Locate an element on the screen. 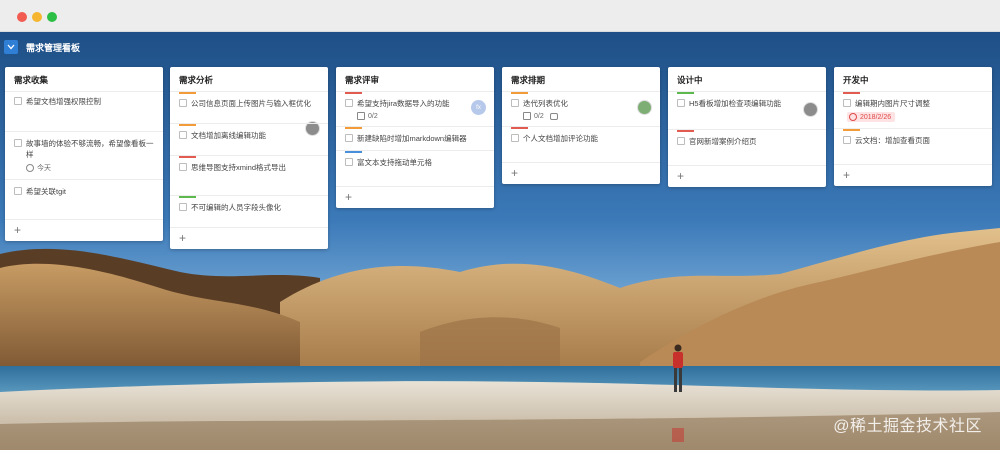  card-title: 新建缺陷时增加markdown编辑器 is located at coordinates (412, 138).